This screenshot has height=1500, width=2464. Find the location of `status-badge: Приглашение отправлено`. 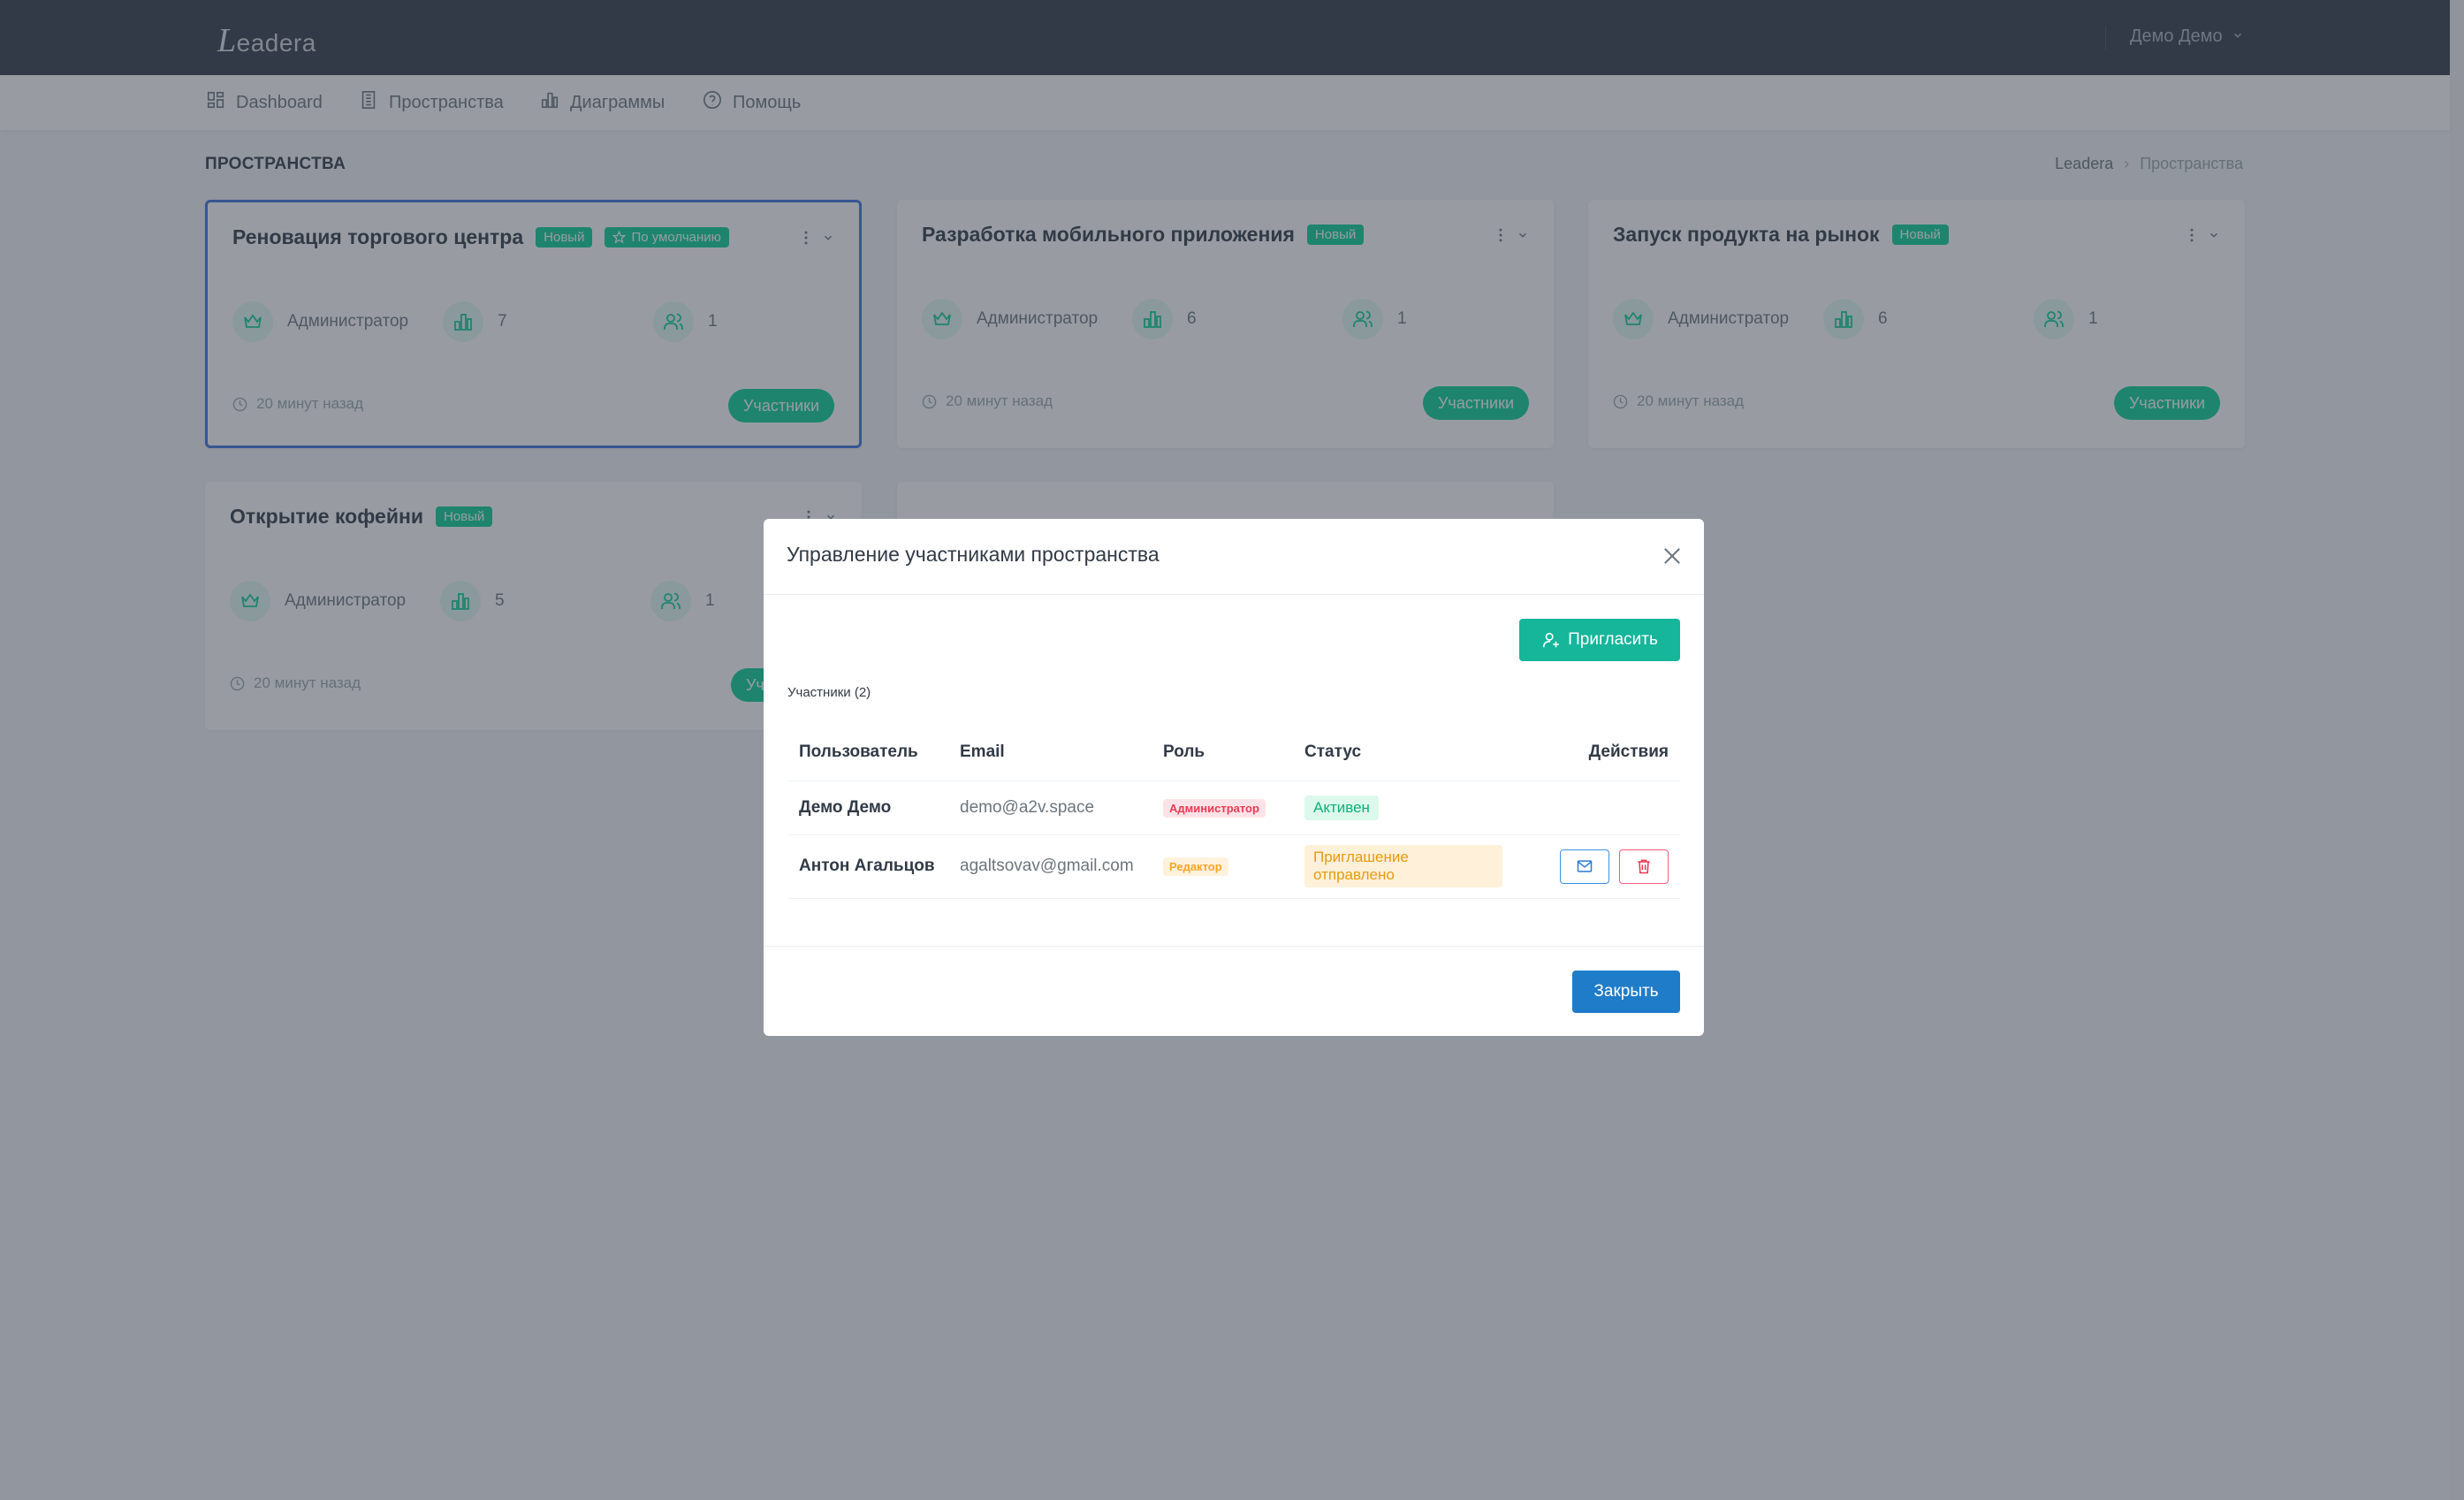

status-badge: Приглашение отправлено is located at coordinates (1403, 866).